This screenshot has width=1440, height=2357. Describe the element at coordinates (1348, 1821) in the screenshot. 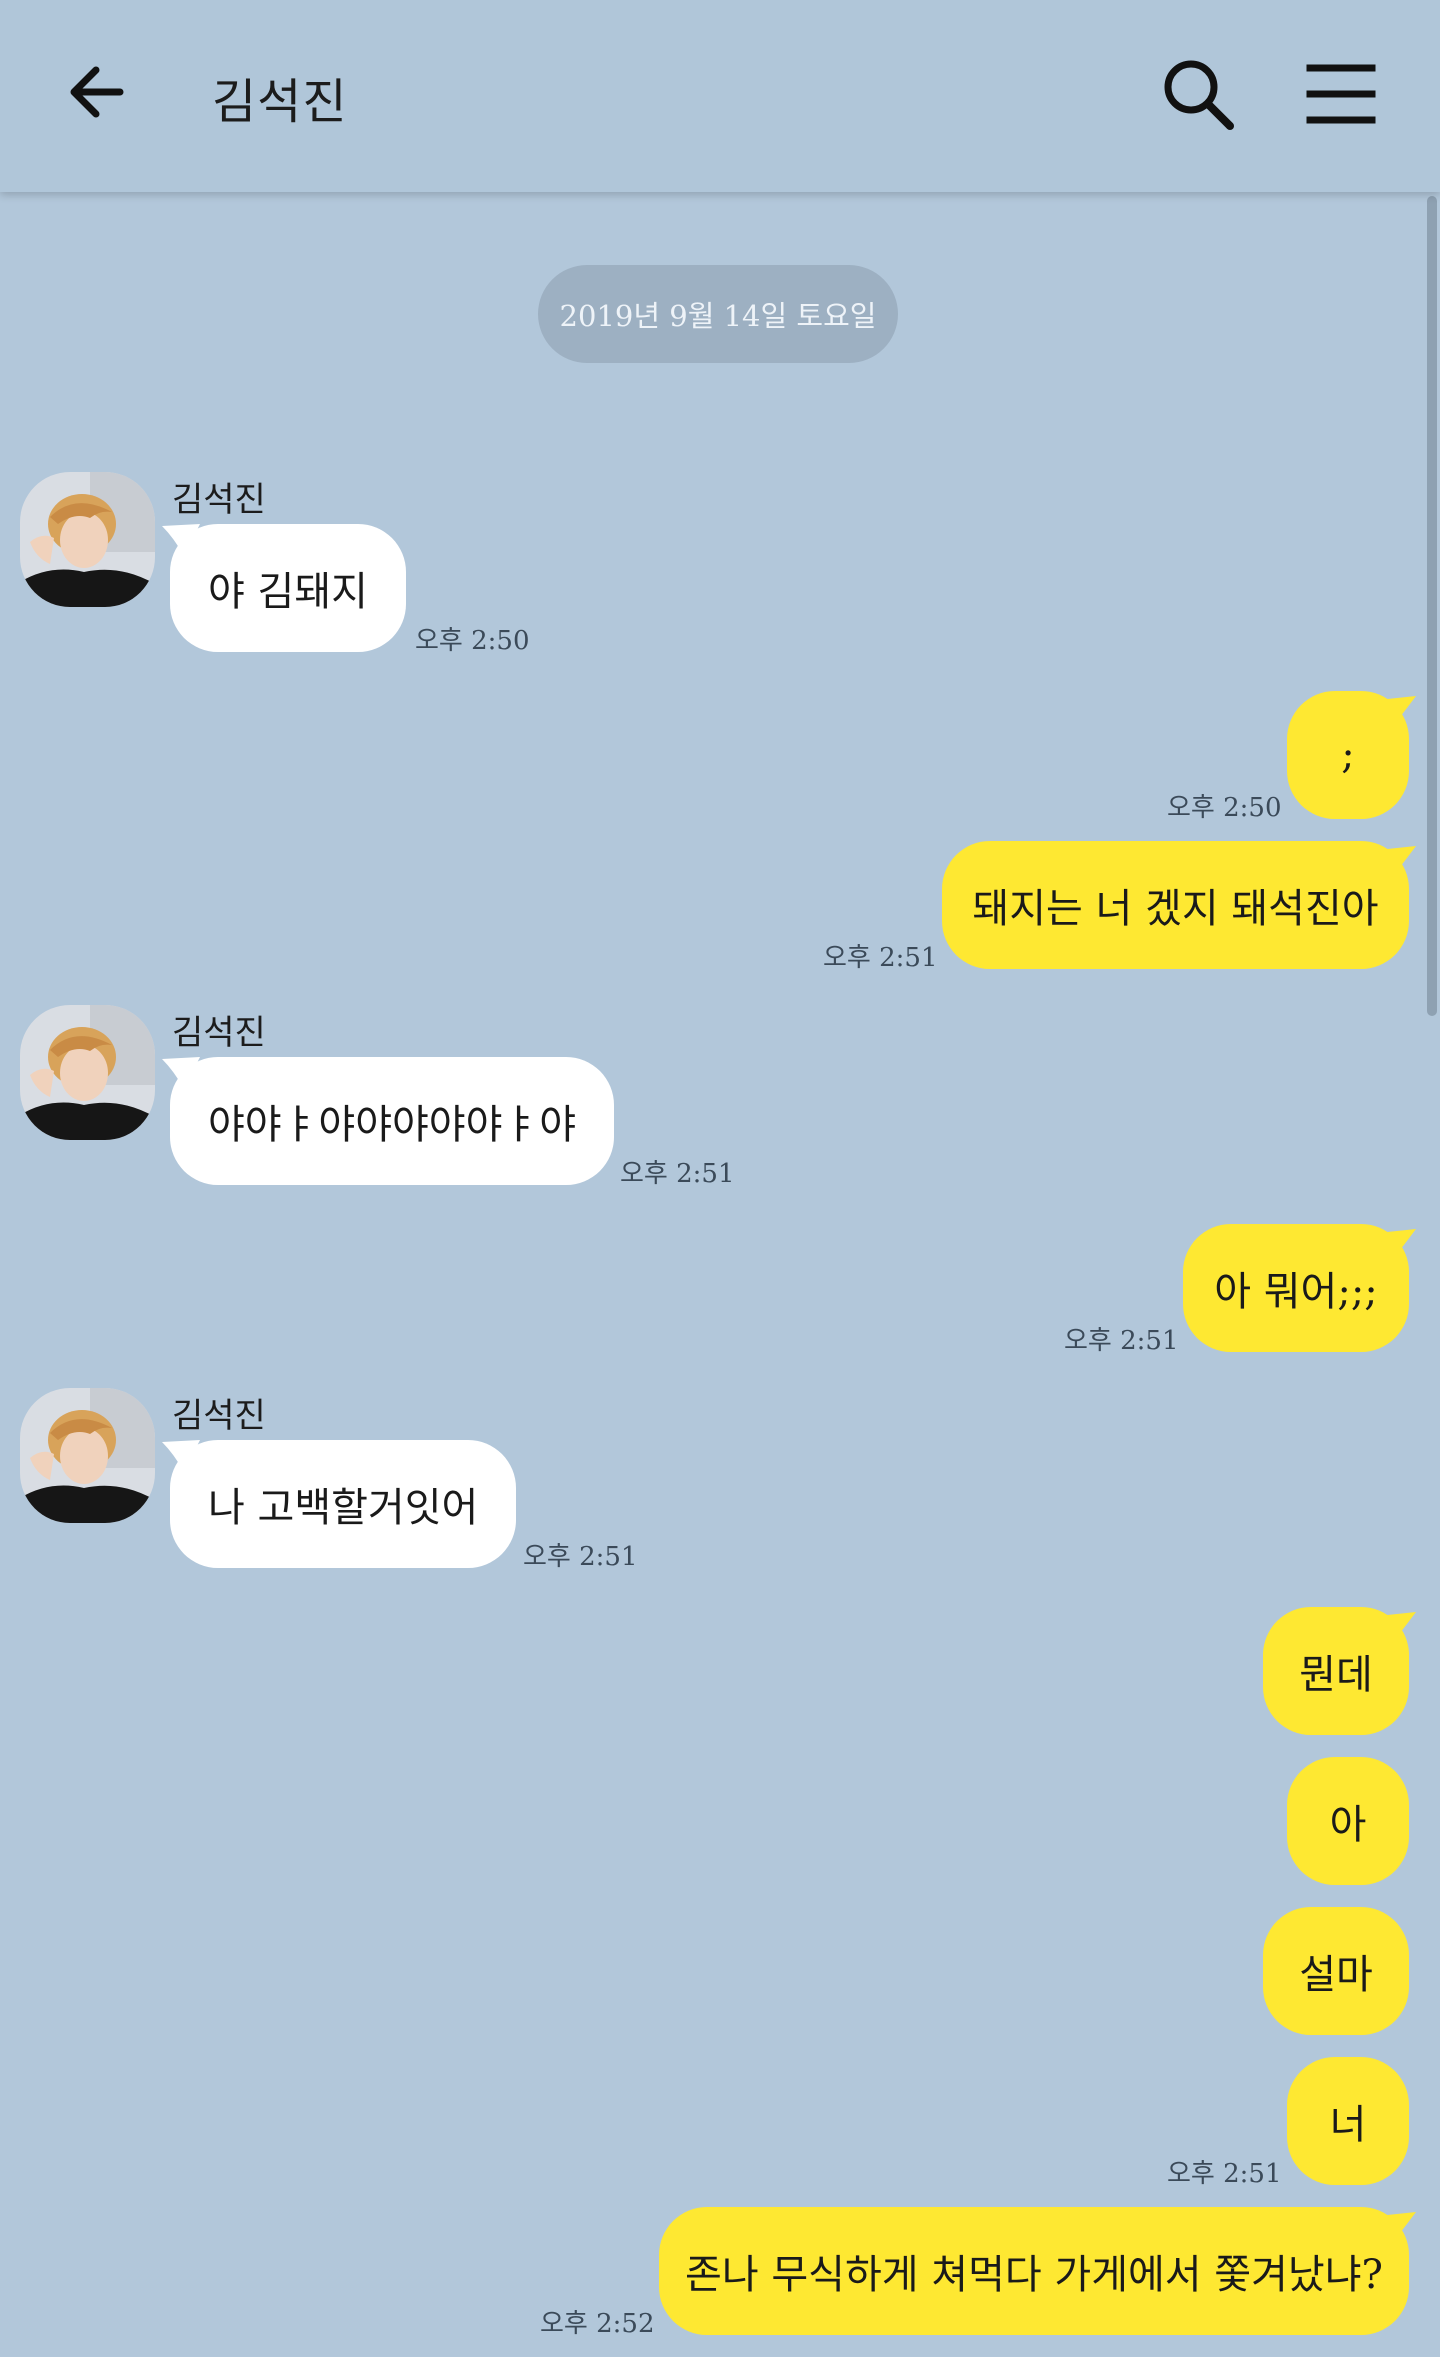

I see `message-bubble: 아` at that location.